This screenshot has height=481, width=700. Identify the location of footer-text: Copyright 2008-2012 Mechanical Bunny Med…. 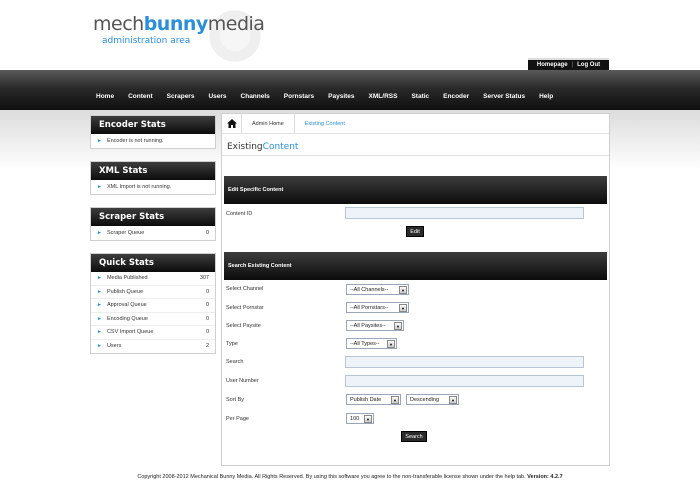
(331, 477).